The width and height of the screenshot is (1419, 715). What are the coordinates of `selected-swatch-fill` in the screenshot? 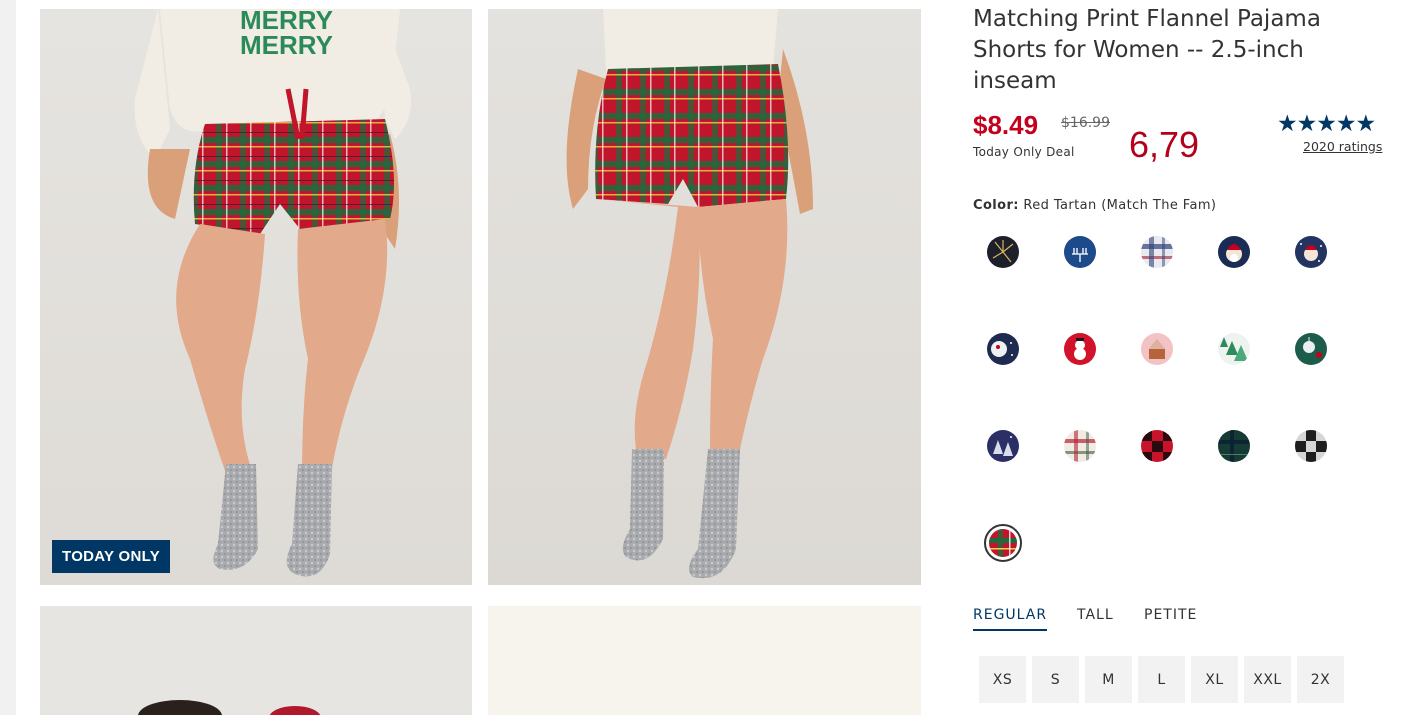 It's located at (1003, 543).